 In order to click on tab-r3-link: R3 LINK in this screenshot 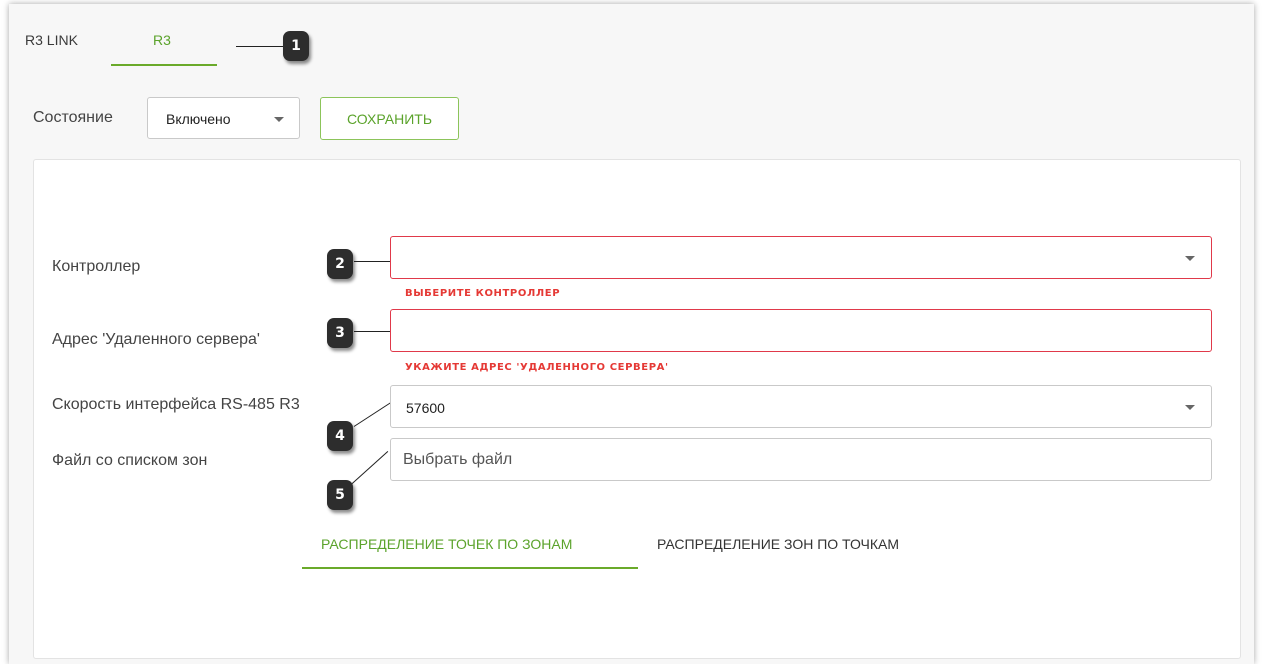, I will do `click(51, 40)`.